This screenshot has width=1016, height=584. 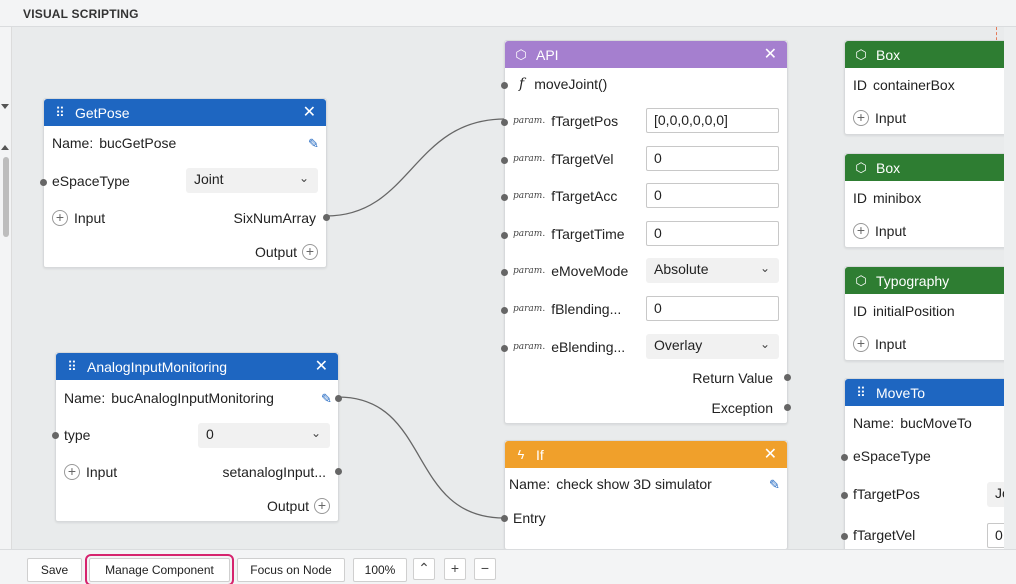 What do you see at coordinates (897, 198) in the screenshot?
I see `id-value: minibox` at bounding box center [897, 198].